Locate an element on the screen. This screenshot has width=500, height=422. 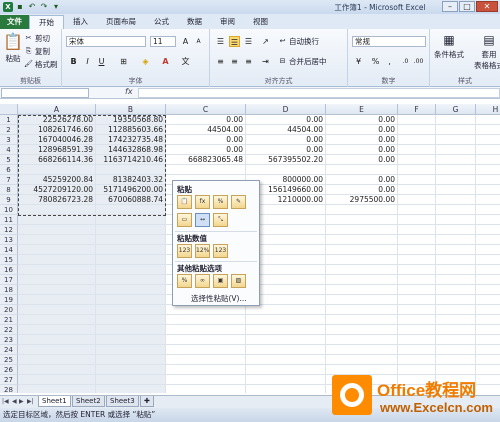
cell-f4 is located at coordinates (417, 150).